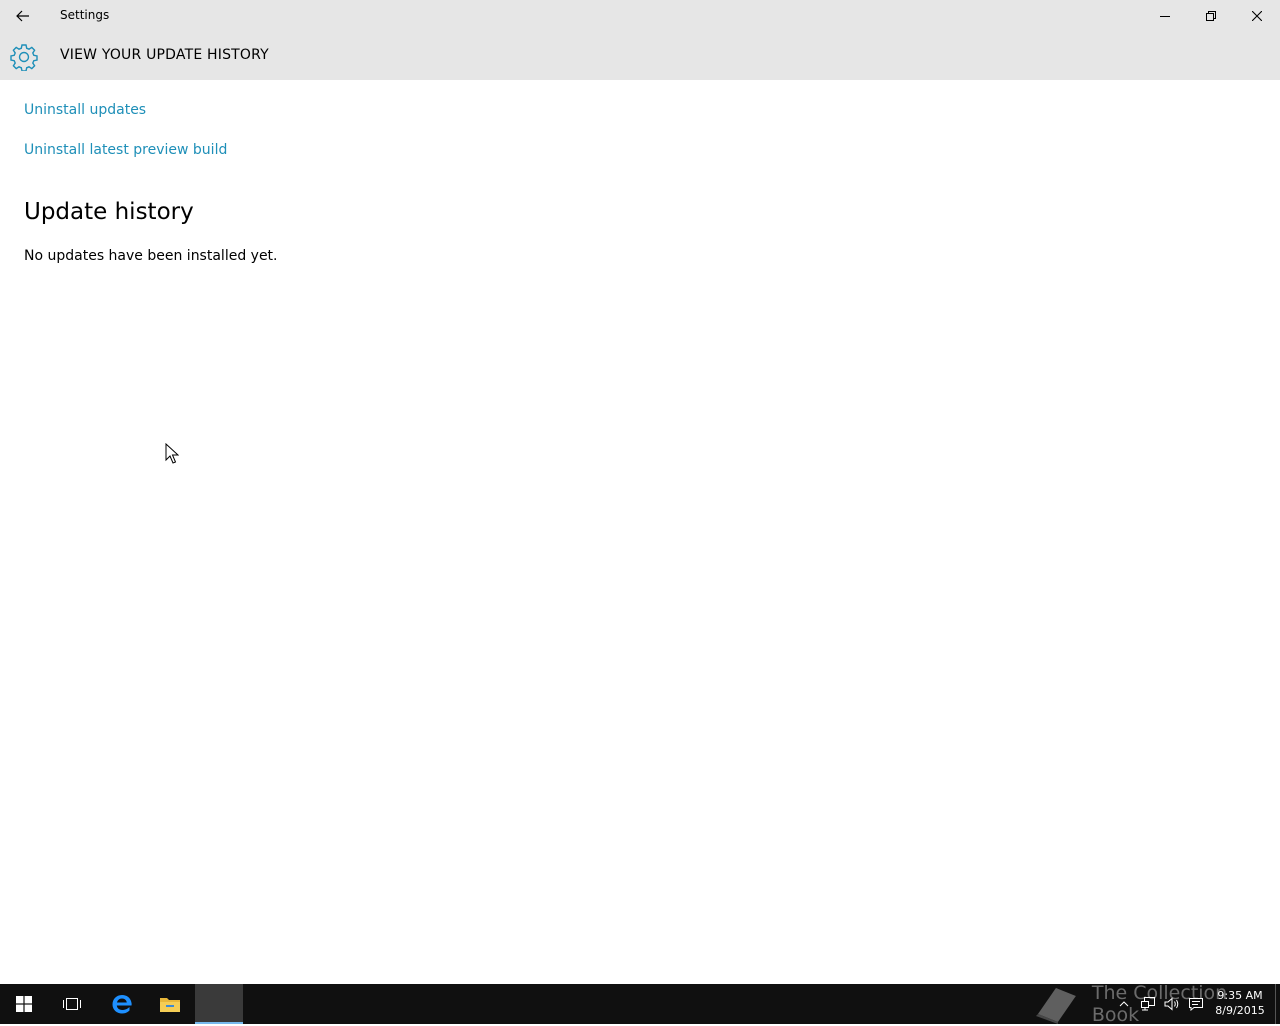  I want to click on close-icon, so click(1257, 16).